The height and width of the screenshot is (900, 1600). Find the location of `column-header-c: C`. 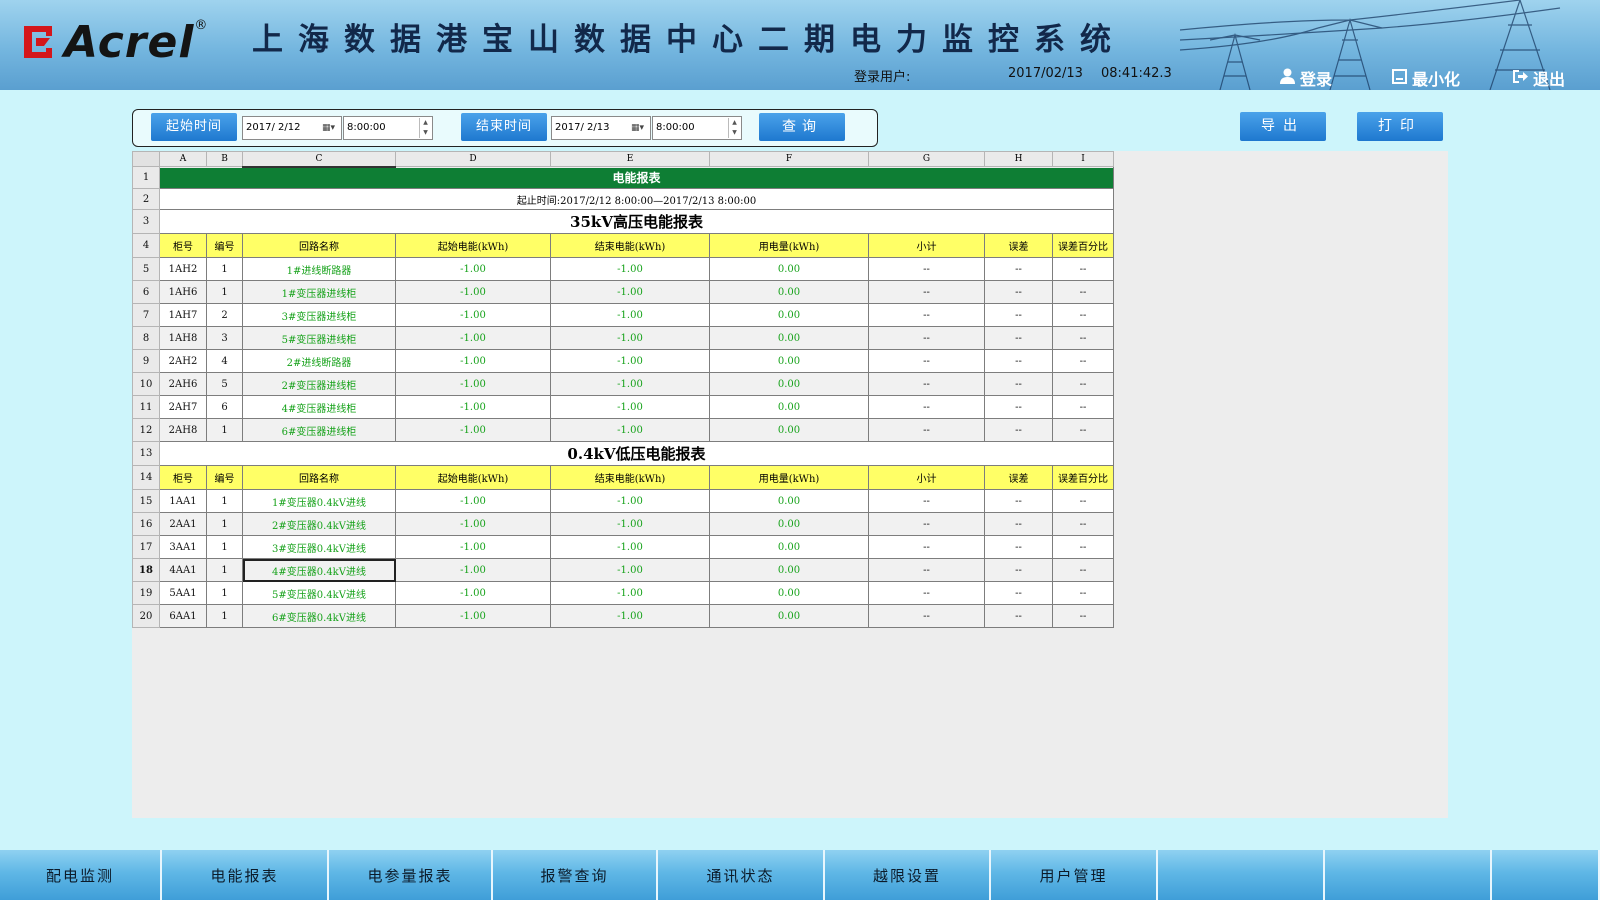

column-header-c: C is located at coordinates (319, 159).